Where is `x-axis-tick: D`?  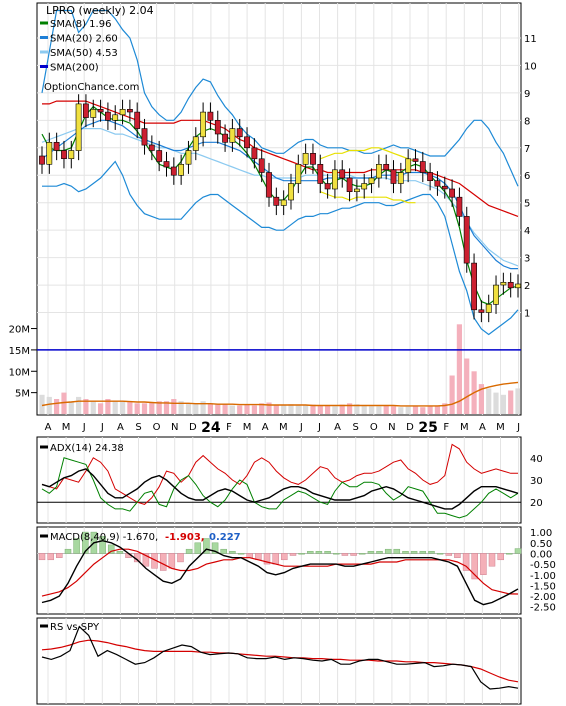
x-axis-tick: D is located at coordinates (410, 427).